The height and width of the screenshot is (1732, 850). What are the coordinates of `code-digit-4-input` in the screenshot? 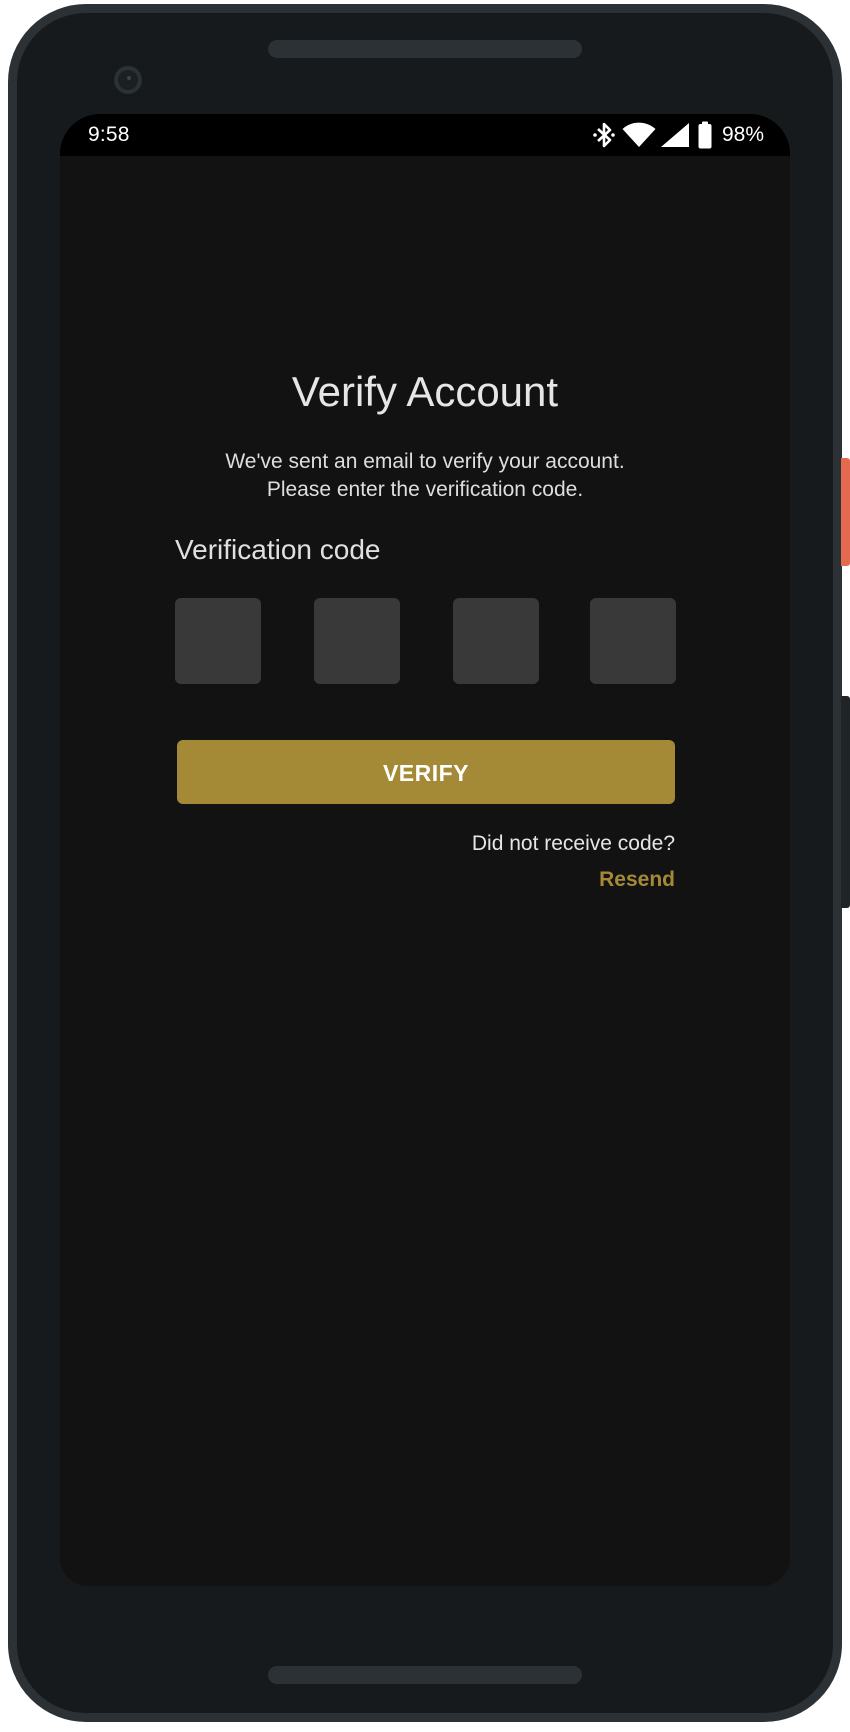 It's located at (633, 641).